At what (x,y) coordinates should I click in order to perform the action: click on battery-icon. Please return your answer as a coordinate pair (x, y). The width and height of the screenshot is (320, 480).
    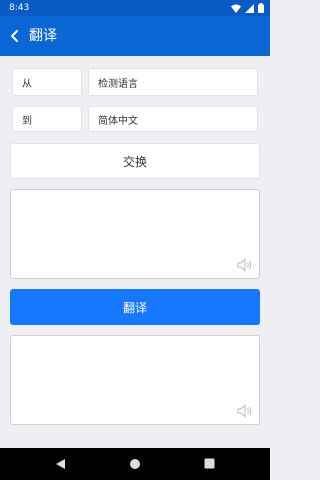
    Looking at the image, I should click on (261, 8).